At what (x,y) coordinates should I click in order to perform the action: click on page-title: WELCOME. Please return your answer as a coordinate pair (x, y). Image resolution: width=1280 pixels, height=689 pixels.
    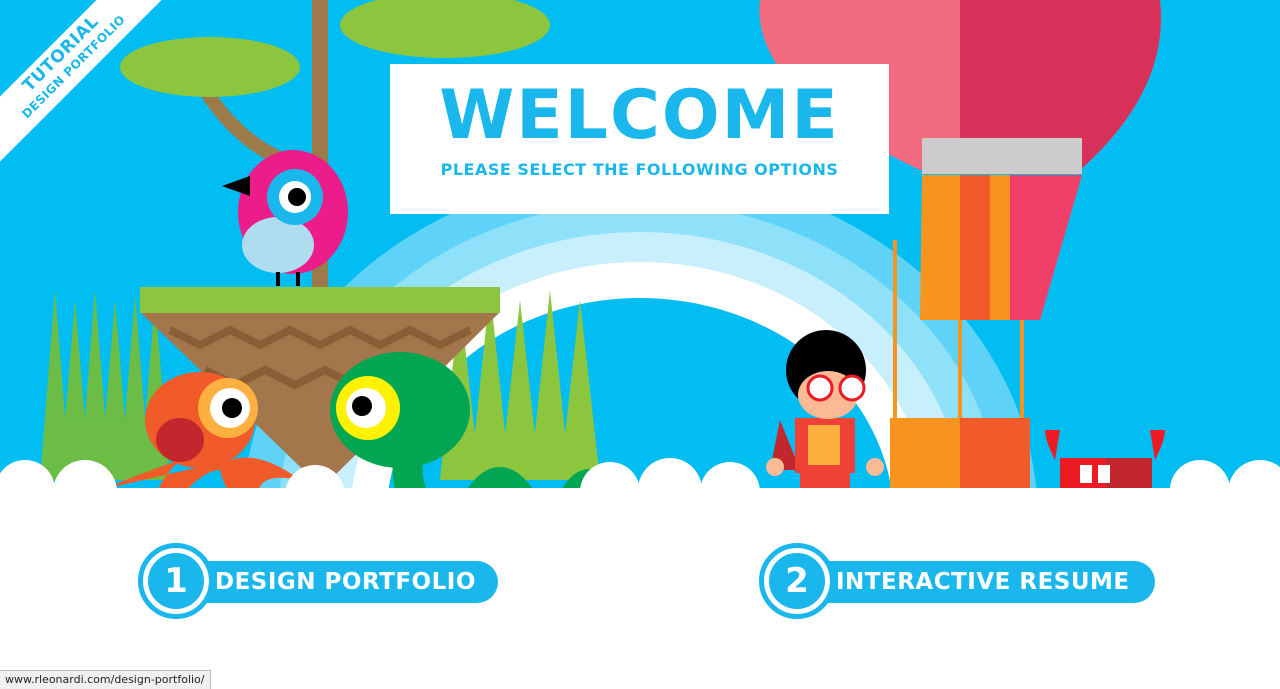
    Looking at the image, I should click on (639, 115).